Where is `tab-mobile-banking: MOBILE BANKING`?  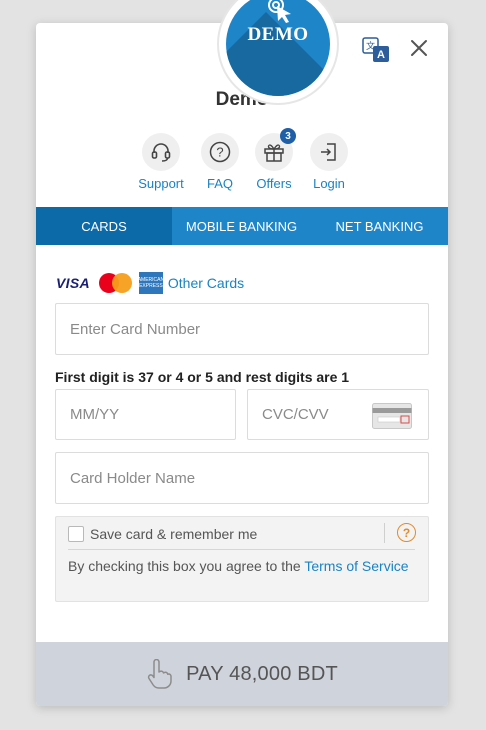 tab-mobile-banking: MOBILE BANKING is located at coordinates (241, 226).